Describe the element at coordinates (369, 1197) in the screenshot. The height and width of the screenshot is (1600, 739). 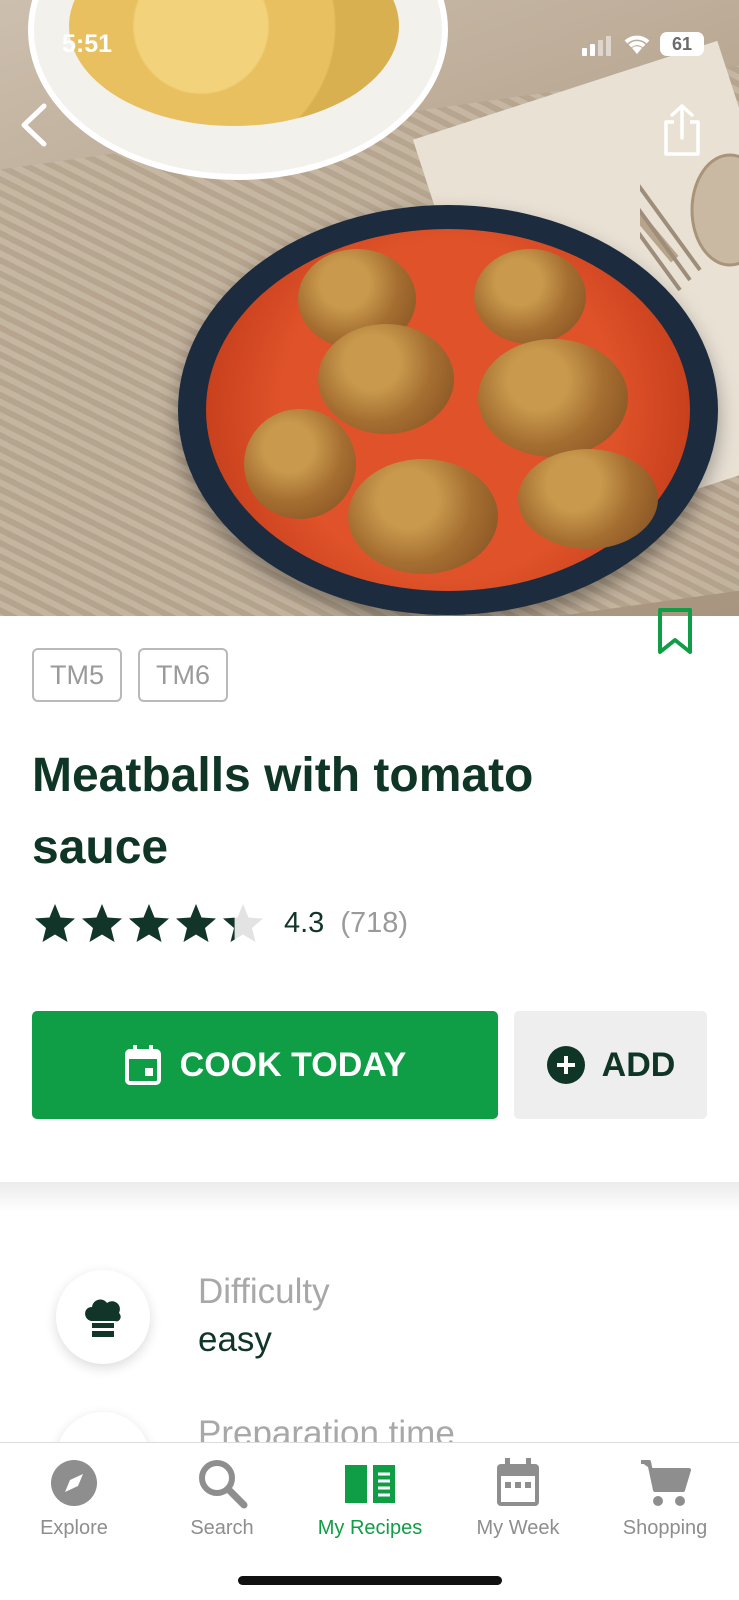
I see `section-divider` at that location.